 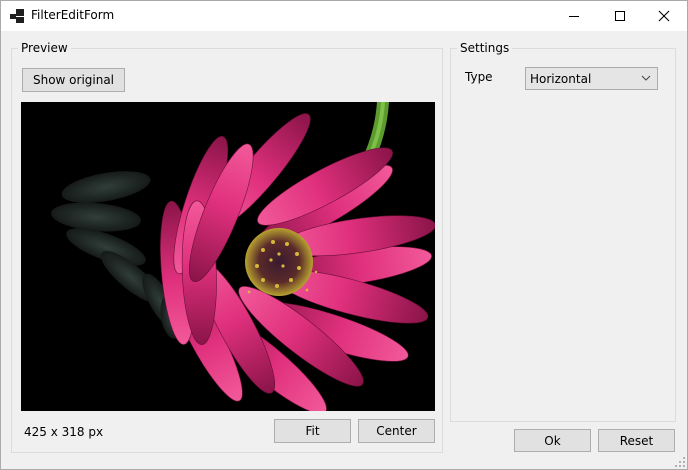 I want to click on type-select: Horizontal, so click(x=591, y=78).